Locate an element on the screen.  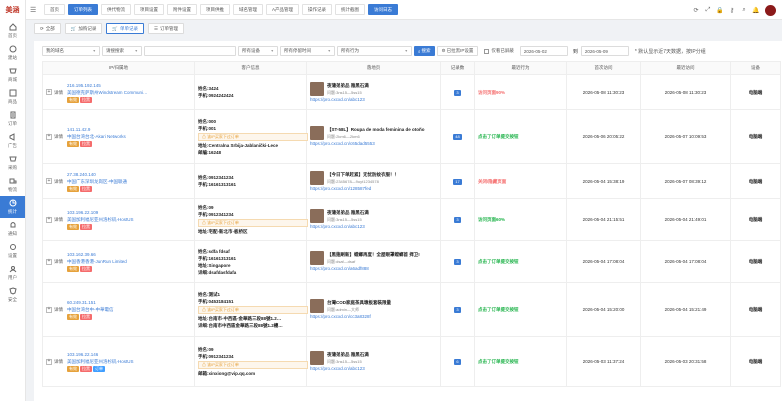
landing-page-url: https://pro.cxcxd.cn/c65dad5553 is located at coordinates (373, 143).